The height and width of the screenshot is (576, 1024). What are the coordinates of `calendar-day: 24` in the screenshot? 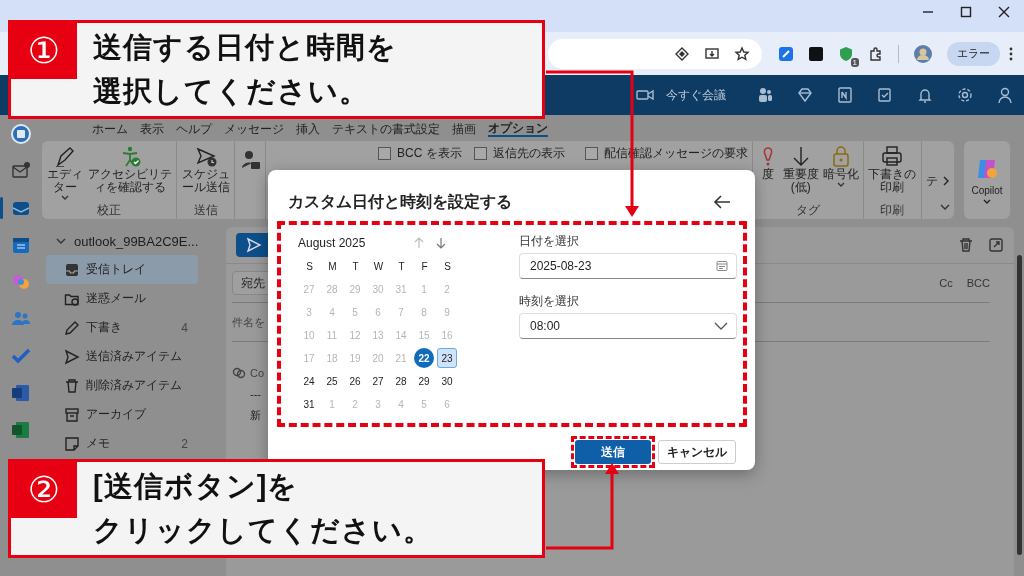 It's located at (309, 381).